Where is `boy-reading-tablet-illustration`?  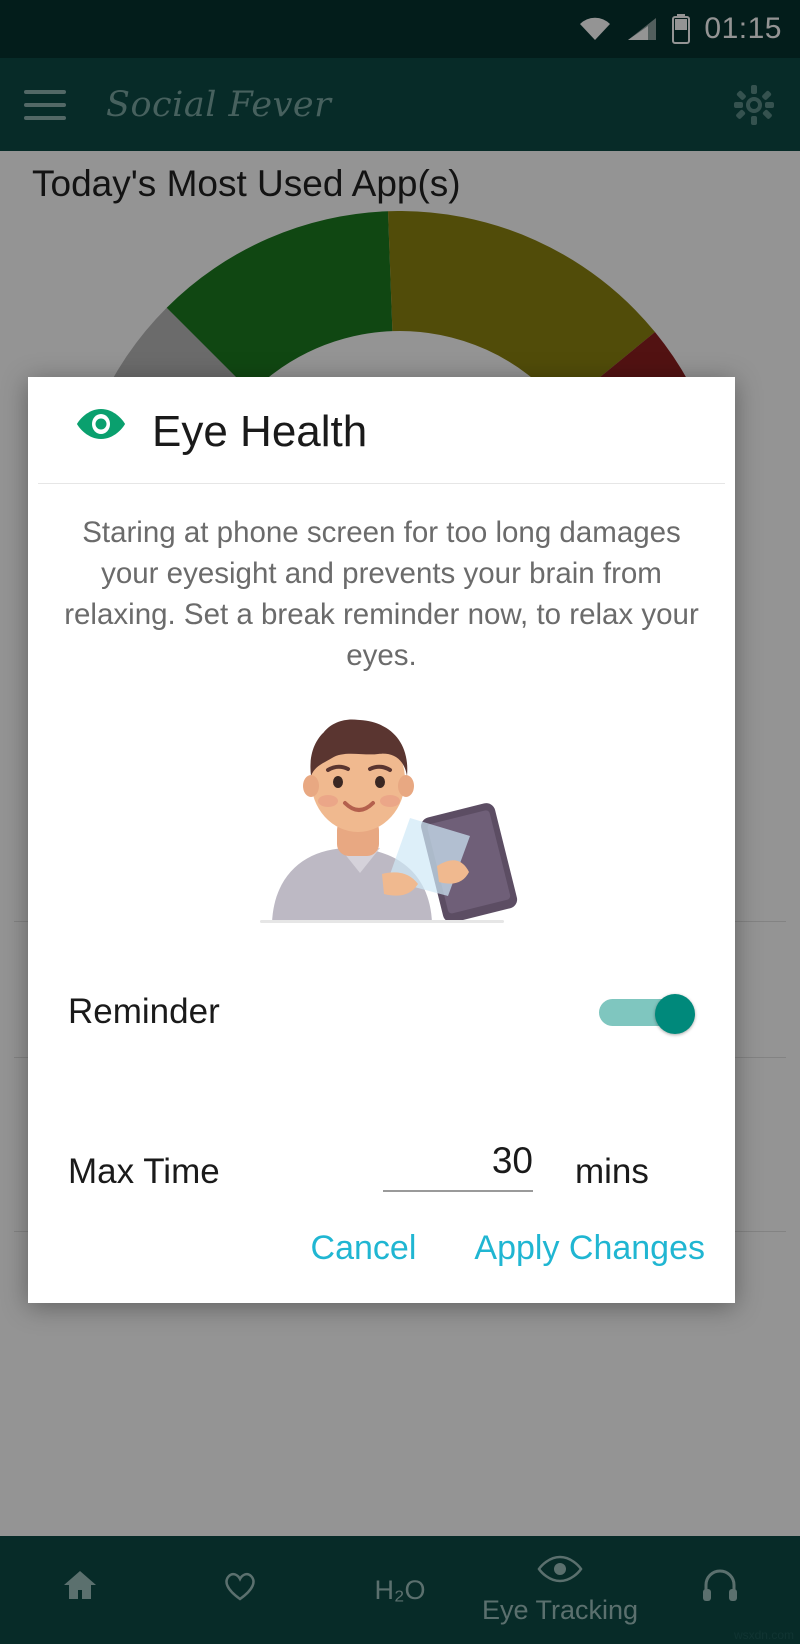
boy-reading-tablet-illustration is located at coordinates (381, 813).